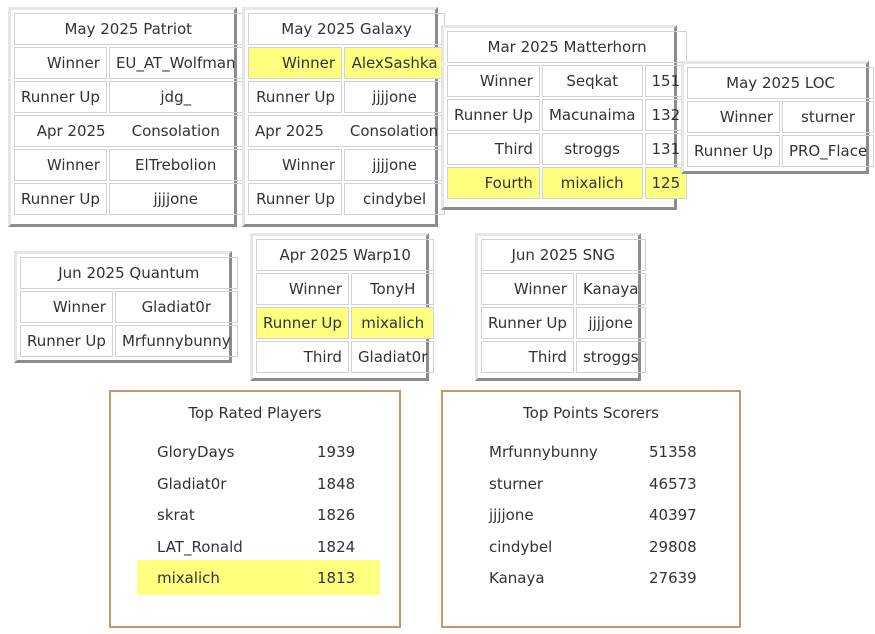  What do you see at coordinates (673, 514) in the screenshot?
I see `player-points: 40397` at bounding box center [673, 514].